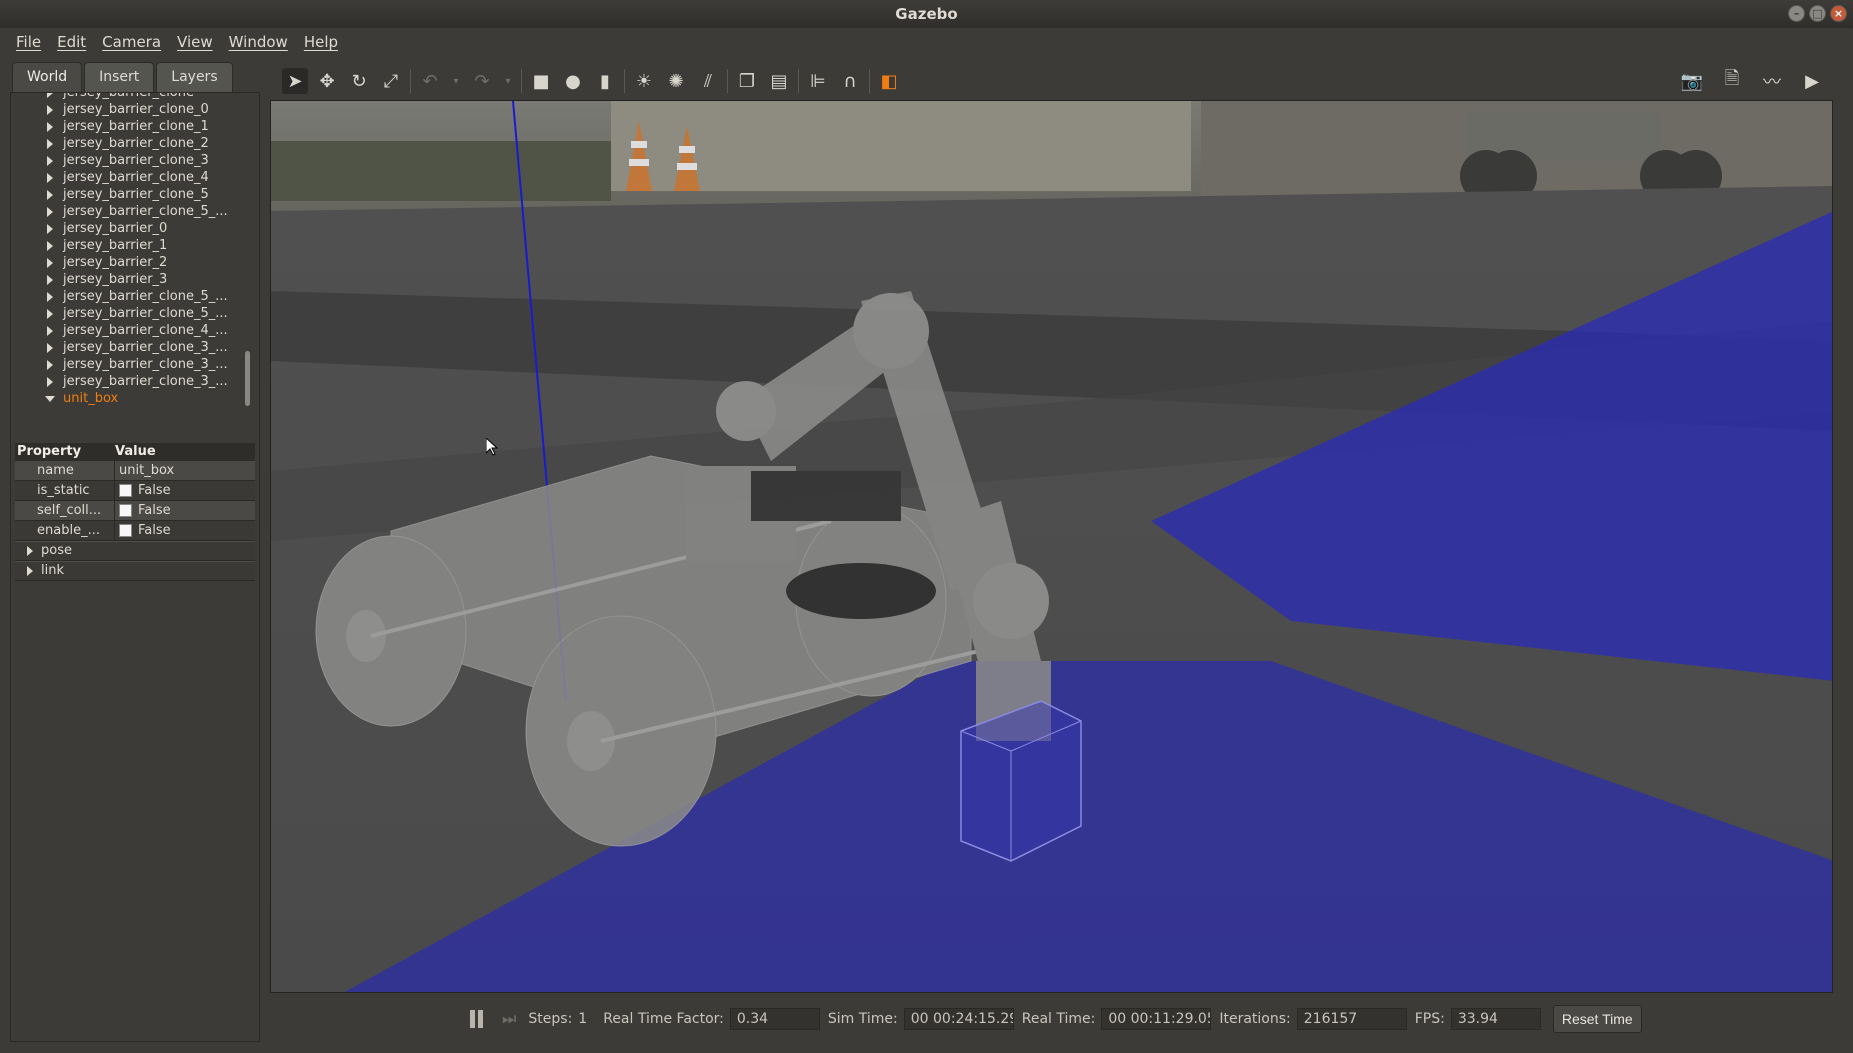 The height and width of the screenshot is (1053, 1853). What do you see at coordinates (115, 245) in the screenshot?
I see `tree-item-label: jersey_barrier_1` at bounding box center [115, 245].